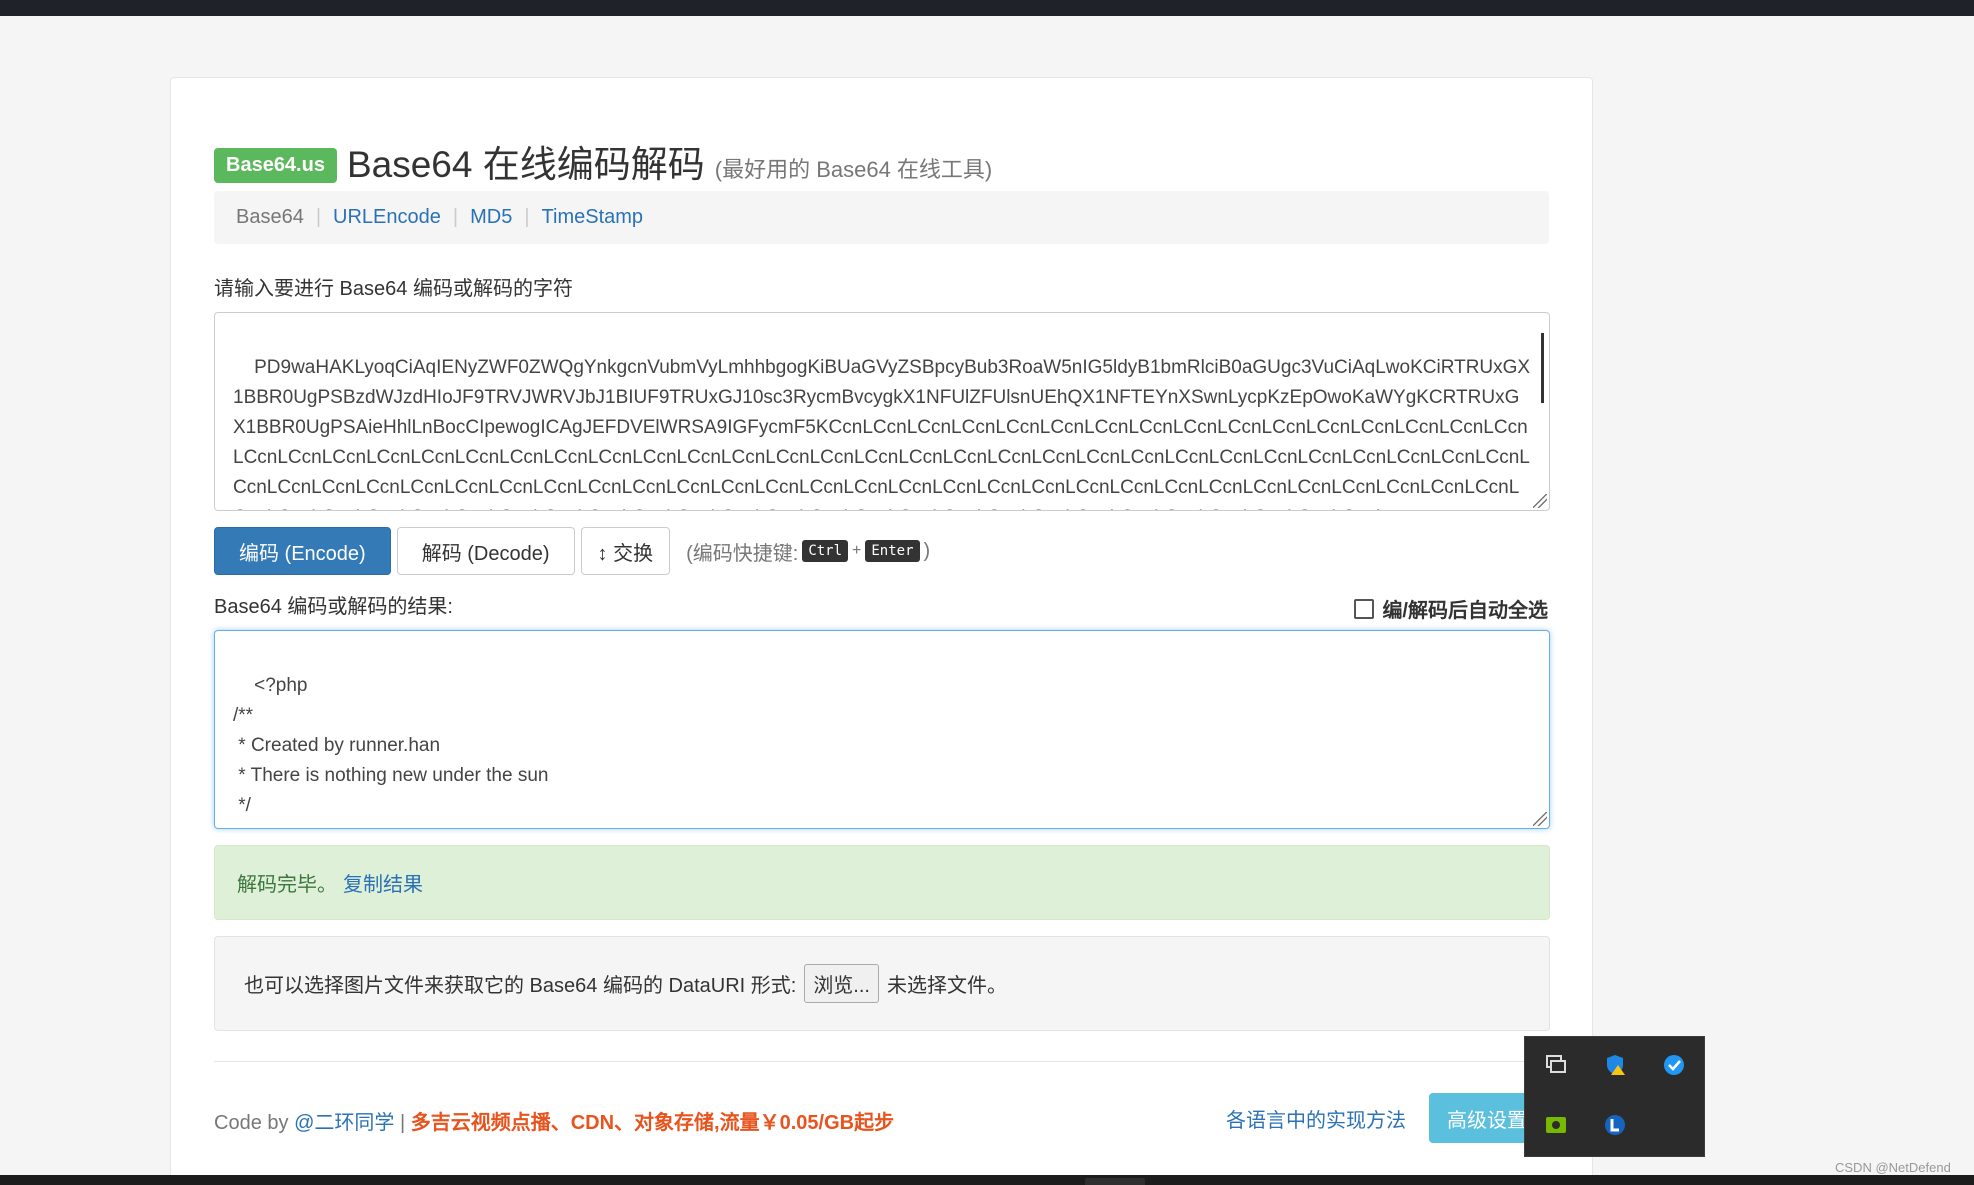 The image size is (1974, 1185). What do you see at coordinates (270, 217) in the screenshot?
I see `nav-item-base64: Base64` at bounding box center [270, 217].